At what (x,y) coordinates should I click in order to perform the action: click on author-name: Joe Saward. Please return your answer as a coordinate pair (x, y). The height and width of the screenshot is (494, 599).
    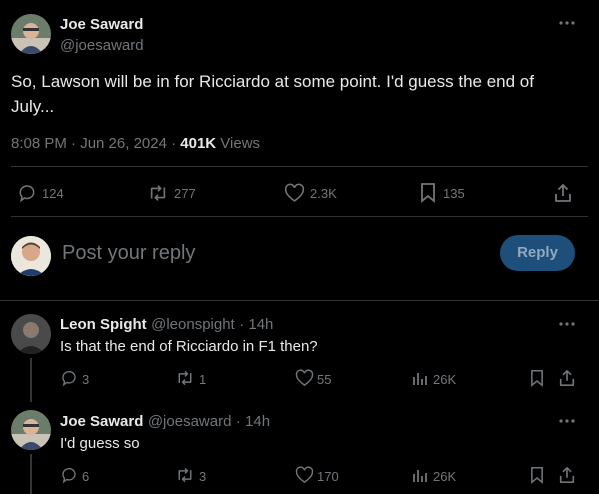
    Looking at the image, I should click on (101, 24).